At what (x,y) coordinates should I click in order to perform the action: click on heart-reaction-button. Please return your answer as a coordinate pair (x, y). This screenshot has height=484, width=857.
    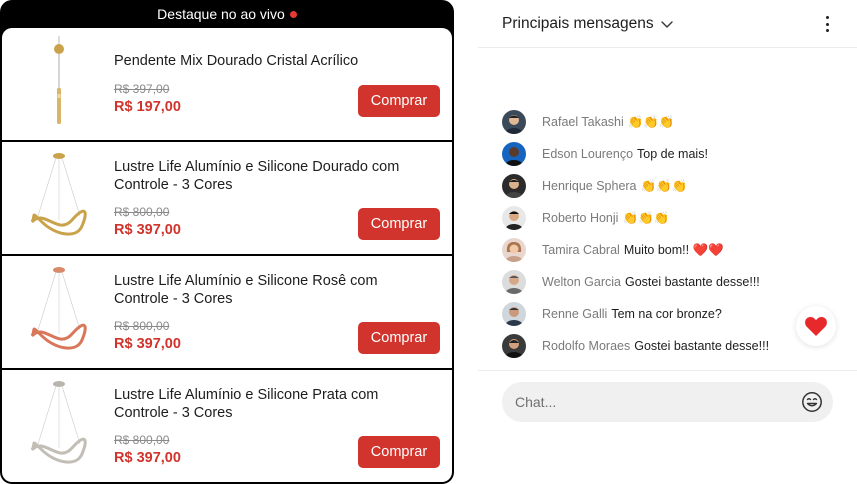
    Looking at the image, I should click on (816, 326).